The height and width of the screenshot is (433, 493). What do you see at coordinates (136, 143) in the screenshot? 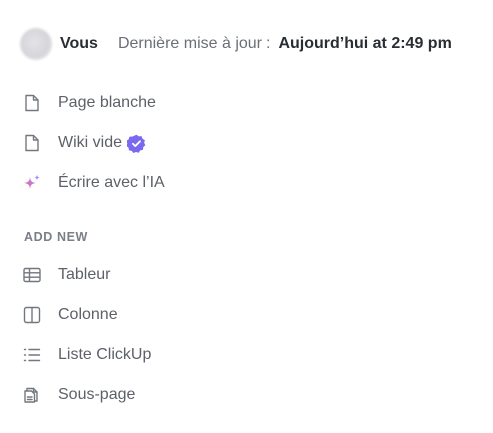
I see `verified-badge-icon` at bounding box center [136, 143].